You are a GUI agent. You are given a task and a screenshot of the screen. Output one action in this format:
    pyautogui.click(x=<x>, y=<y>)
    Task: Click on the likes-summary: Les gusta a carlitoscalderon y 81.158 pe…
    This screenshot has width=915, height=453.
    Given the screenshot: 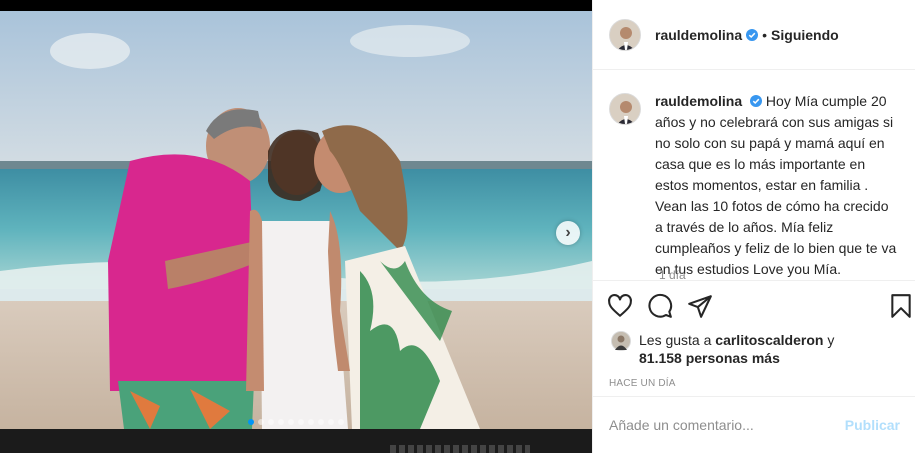 What is the action you would take?
    pyautogui.click(x=754, y=349)
    